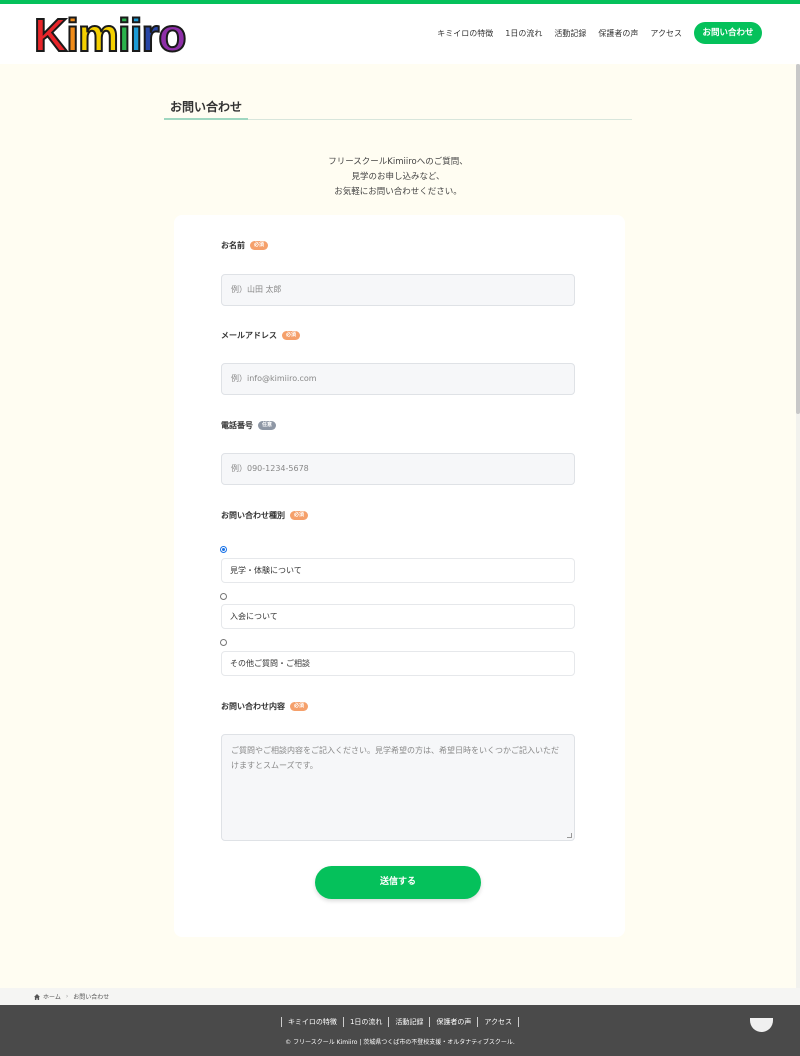 This screenshot has height=1056, width=800. I want to click on resize-grip-icon, so click(569, 835).